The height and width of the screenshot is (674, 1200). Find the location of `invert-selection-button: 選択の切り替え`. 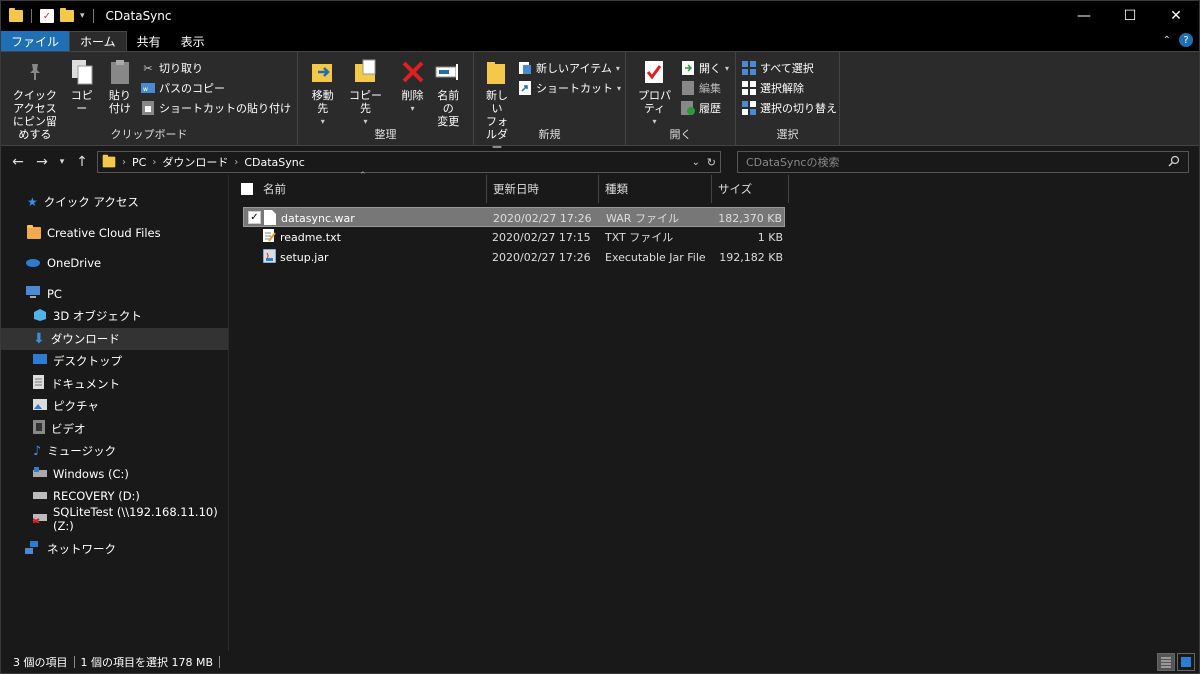

invert-selection-button: 選択の切り替え is located at coordinates (789, 108).